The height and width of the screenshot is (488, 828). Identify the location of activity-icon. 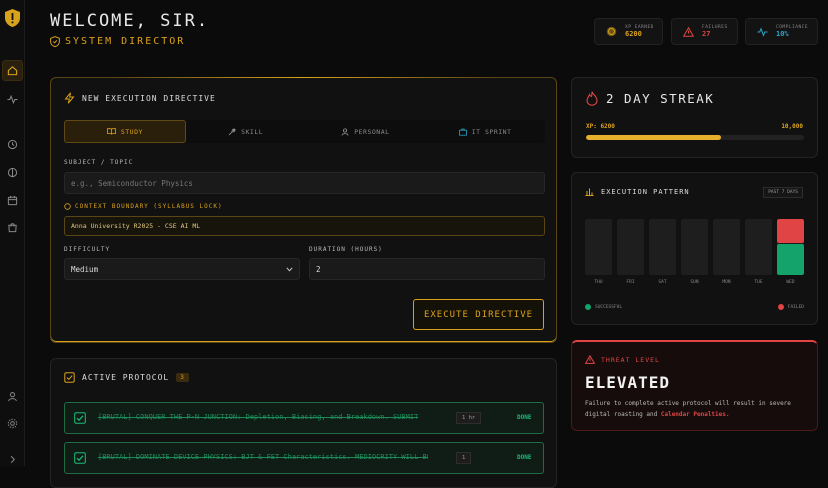
(12, 99).